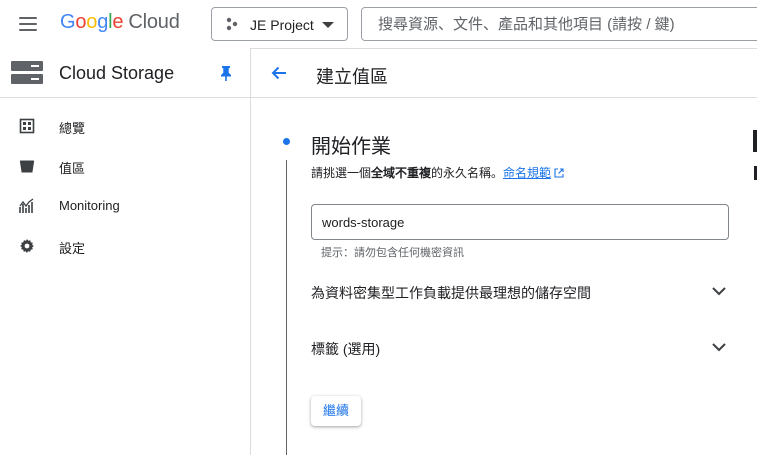 The width and height of the screenshot is (757, 455). I want to click on top-app-bar: Google Cloud JE Project, so click(378, 24).